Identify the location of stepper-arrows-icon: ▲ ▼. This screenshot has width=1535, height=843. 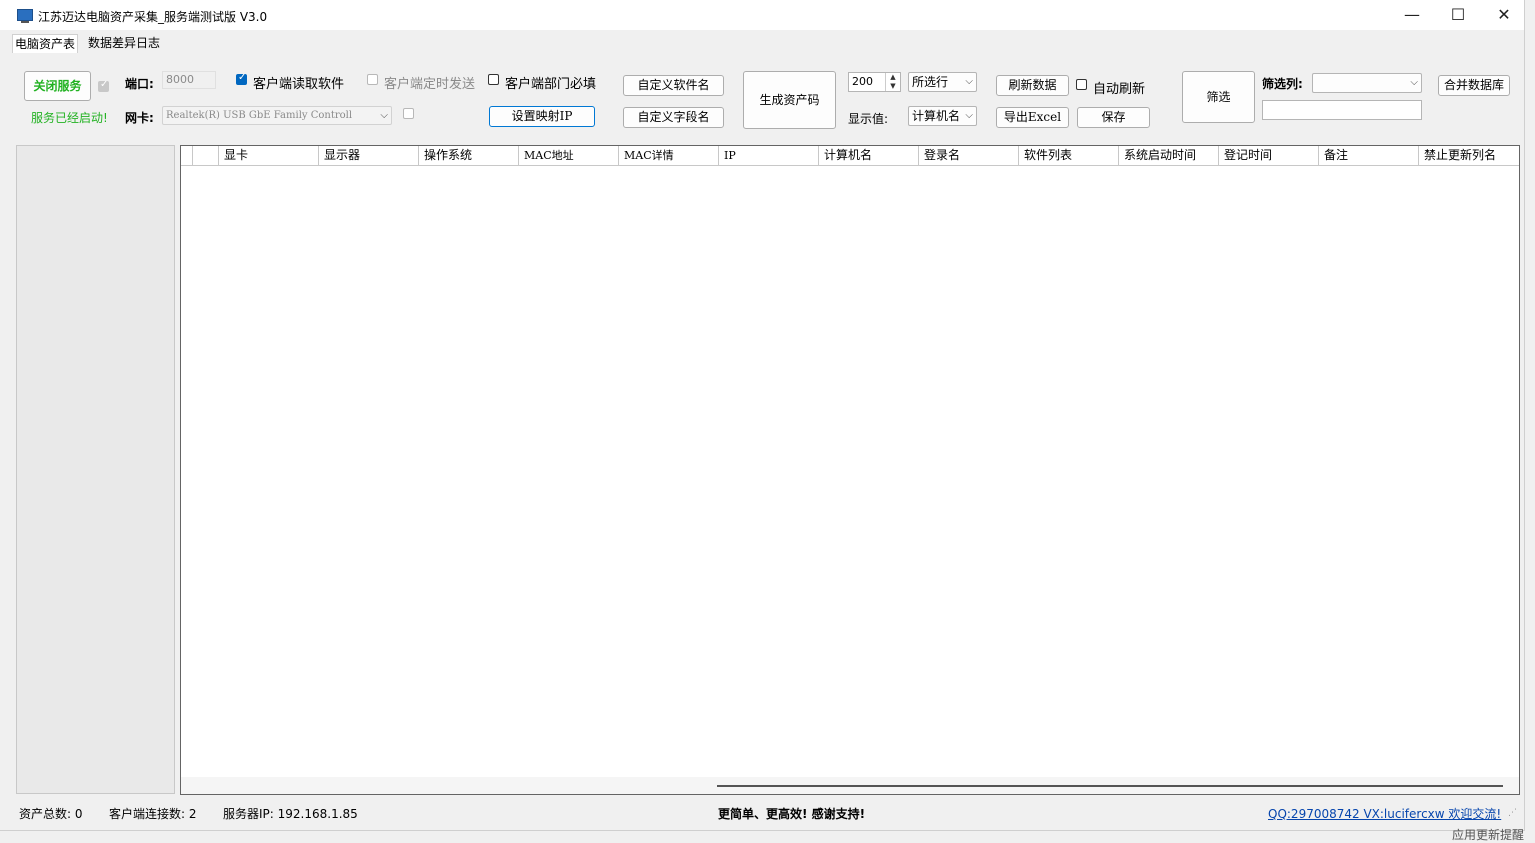
(892, 82).